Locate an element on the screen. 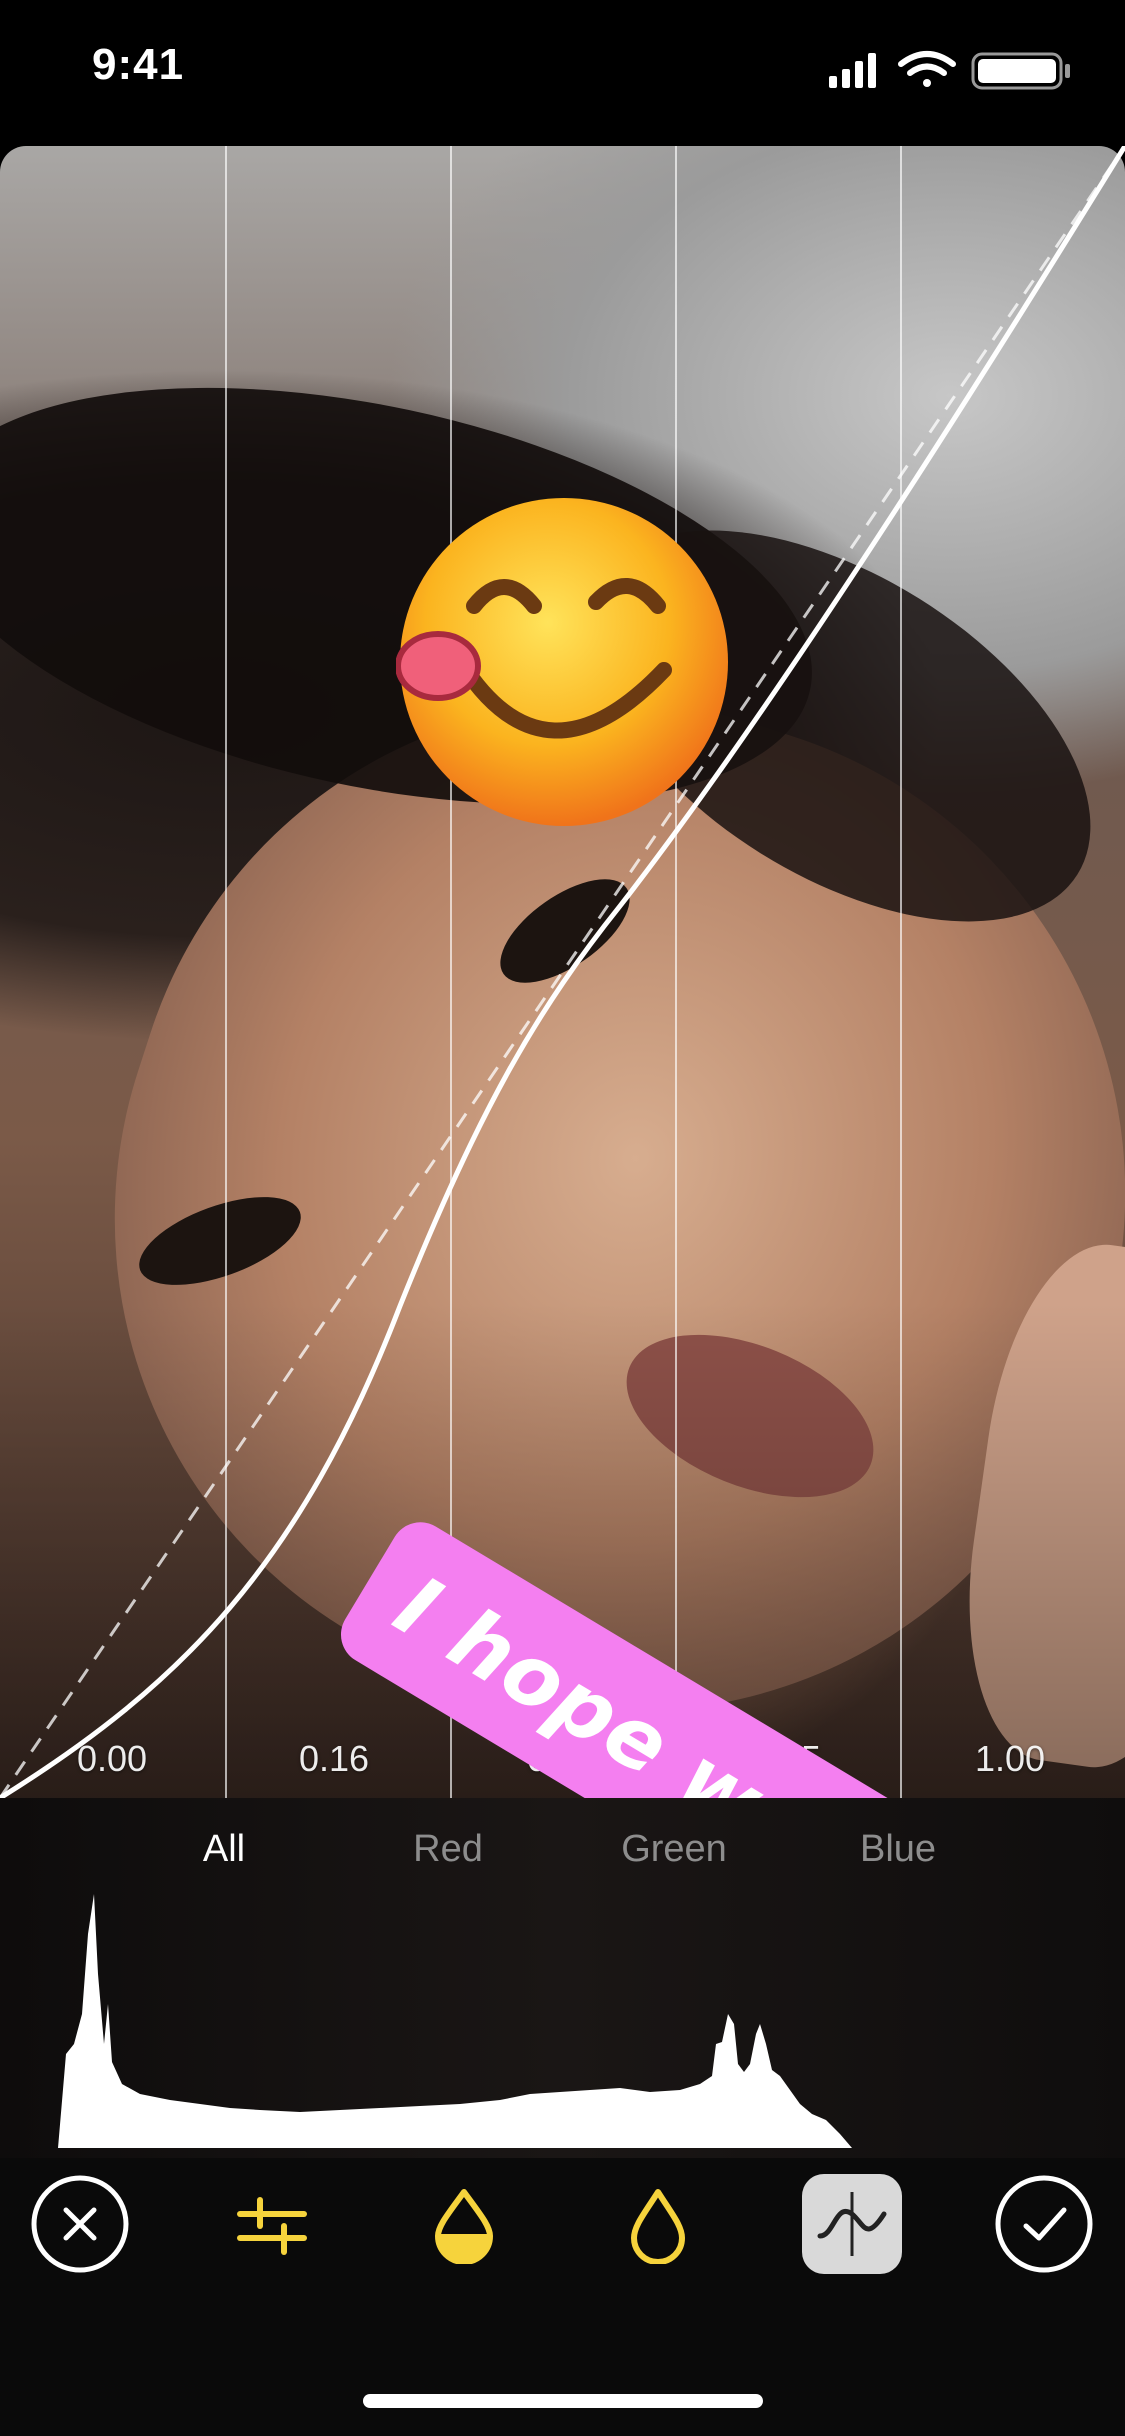 The height and width of the screenshot is (2436, 1125). battery-icon is located at coordinates (1020, 71).